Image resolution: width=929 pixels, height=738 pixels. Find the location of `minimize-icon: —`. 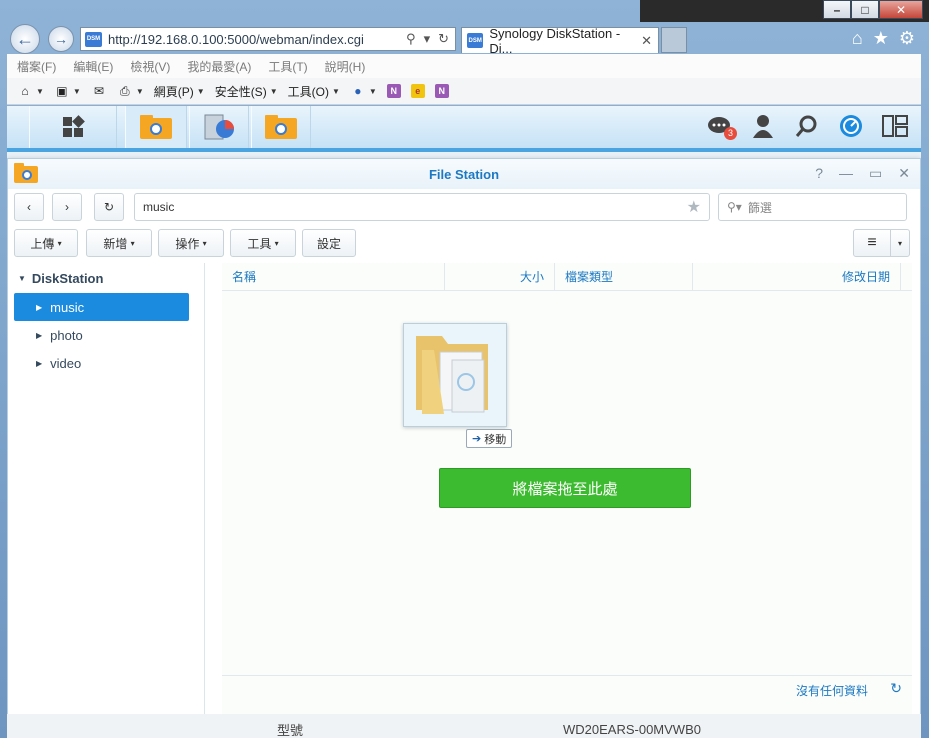

minimize-icon: — is located at coordinates (846, 173).